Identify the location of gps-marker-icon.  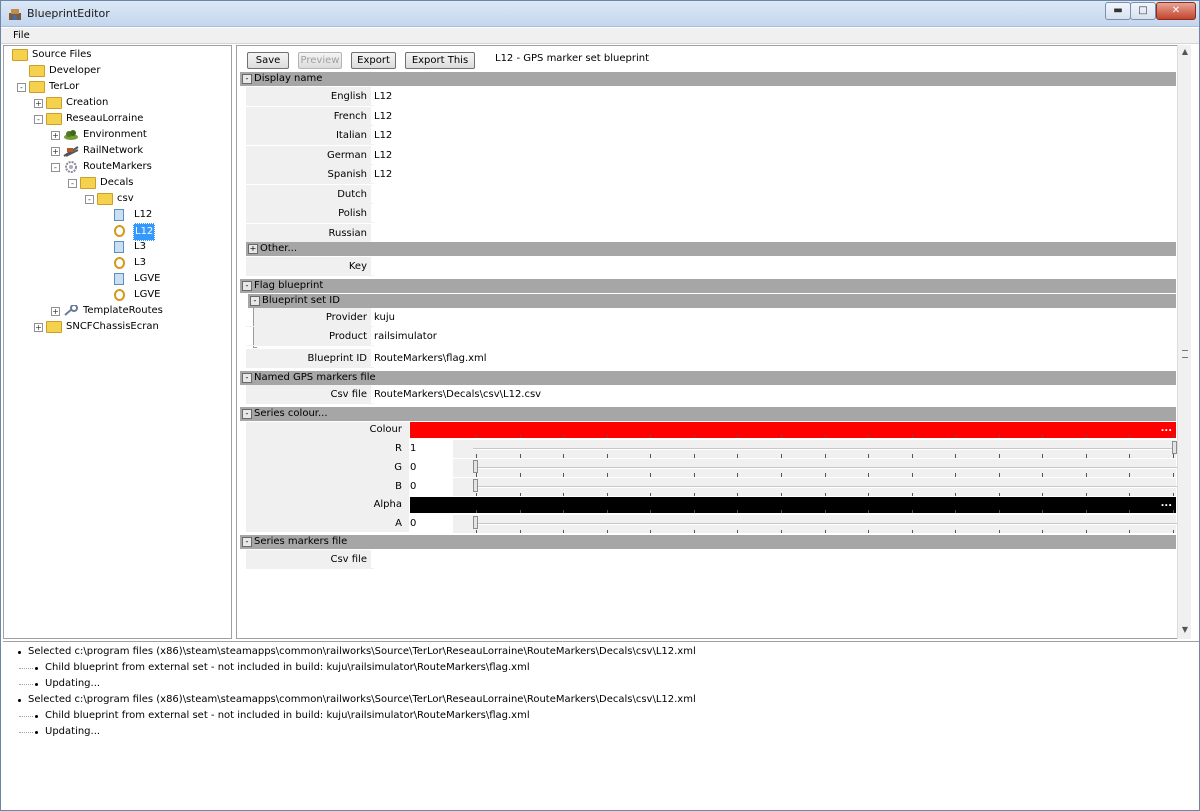
(119, 295).